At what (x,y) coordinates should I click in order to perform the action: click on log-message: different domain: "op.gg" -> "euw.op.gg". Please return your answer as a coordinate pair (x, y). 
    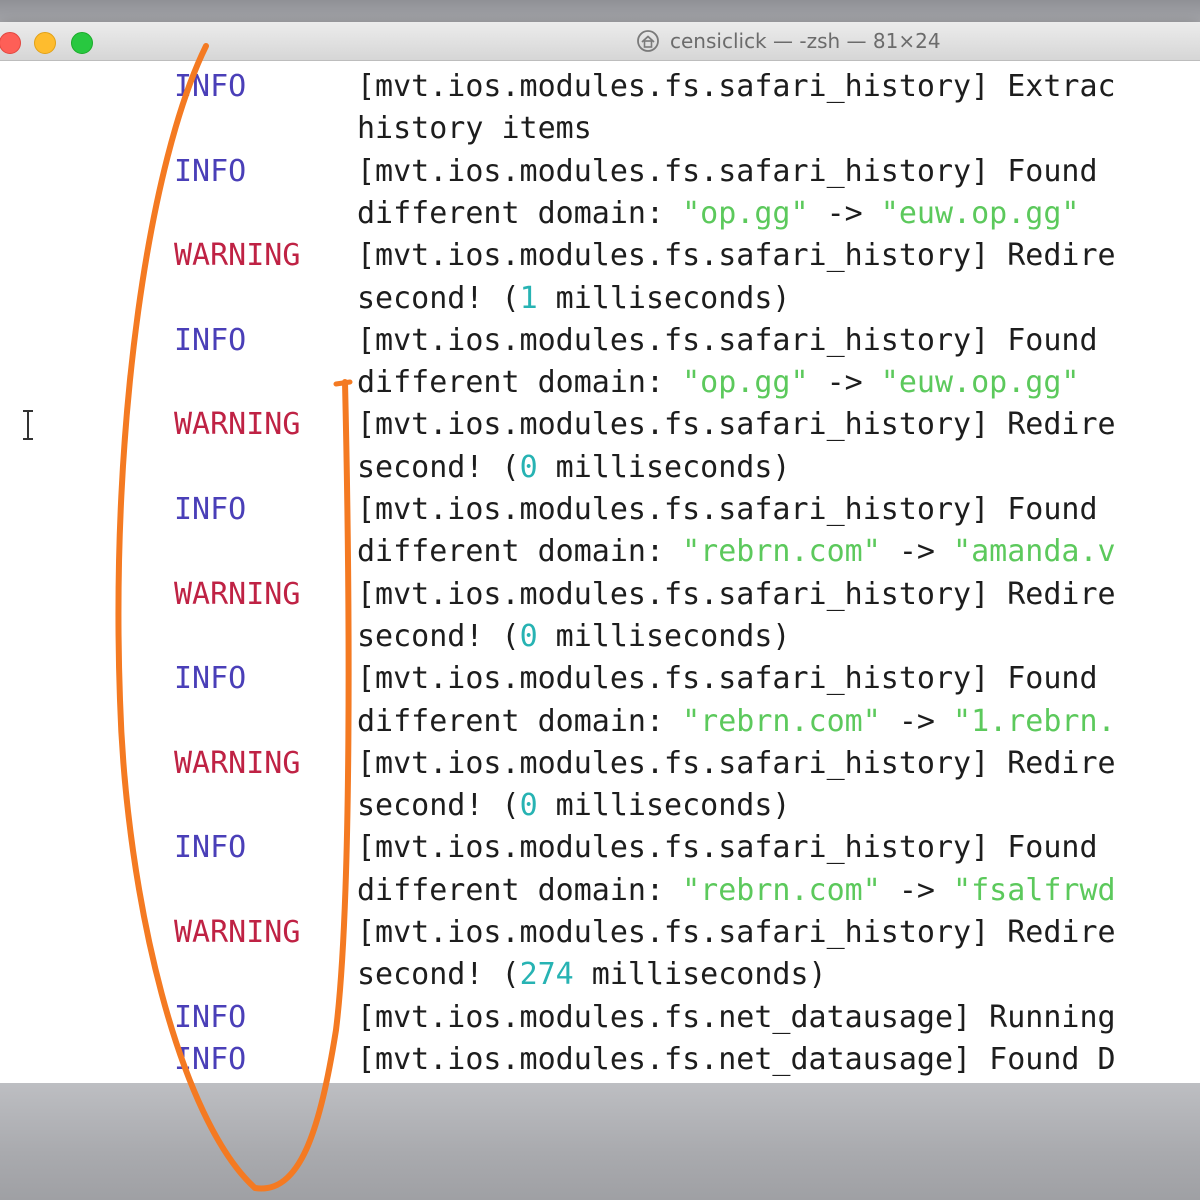
    Looking at the image, I should click on (718, 383).